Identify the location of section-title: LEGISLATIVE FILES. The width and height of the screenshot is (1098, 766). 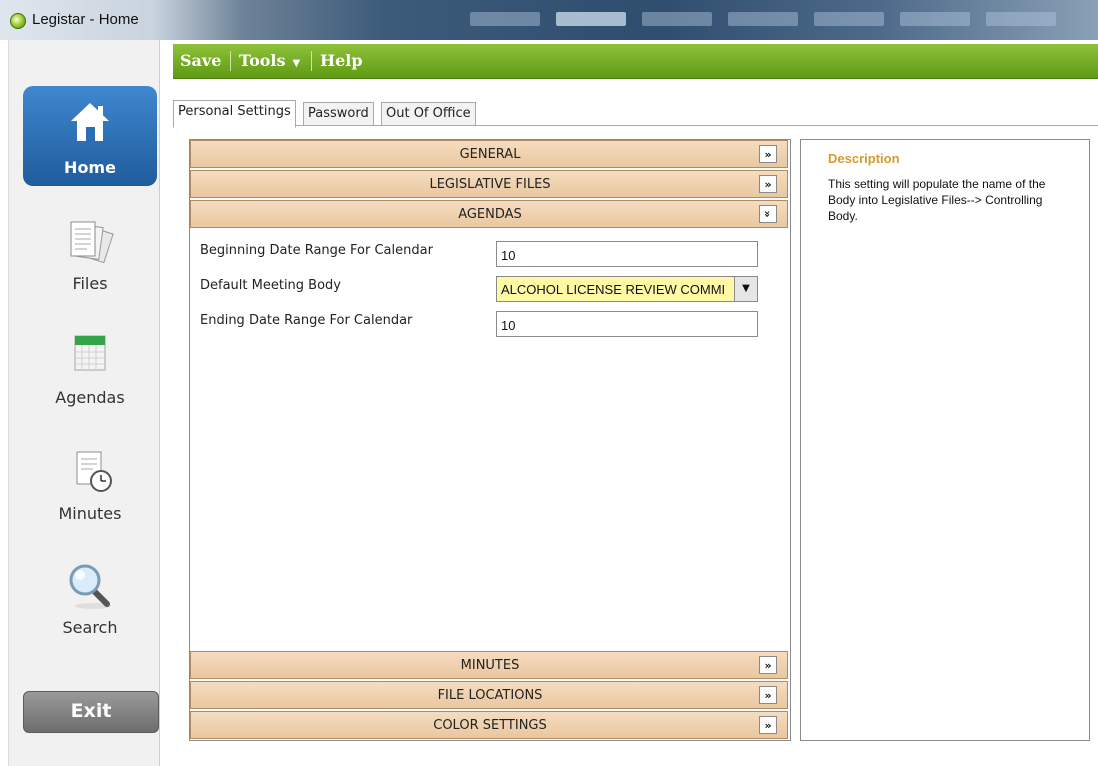
(490, 184).